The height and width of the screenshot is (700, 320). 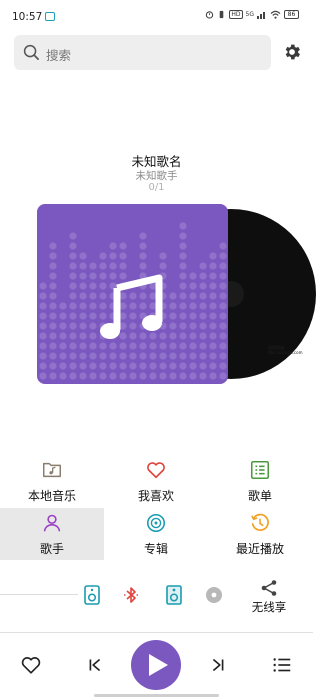 What do you see at coordinates (156, 187) in the screenshot?
I see `song-index: 0/1` at bounding box center [156, 187].